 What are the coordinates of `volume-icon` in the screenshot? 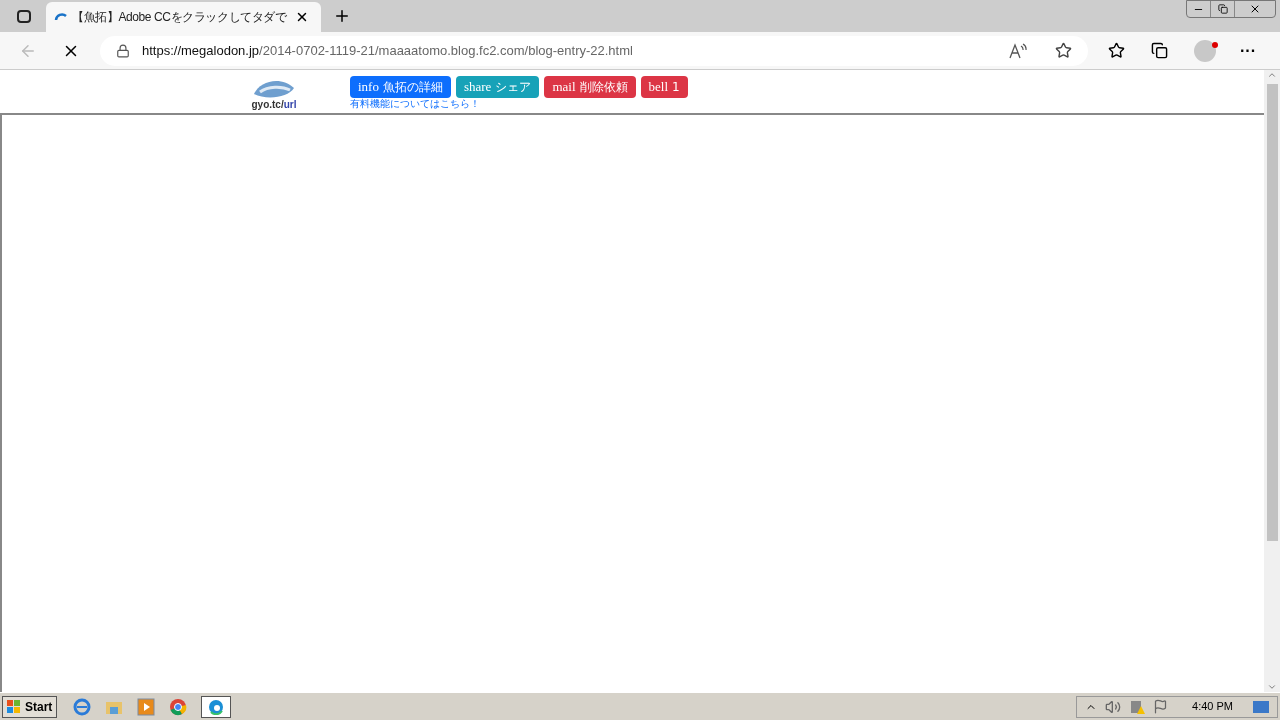 It's located at (1113, 706).